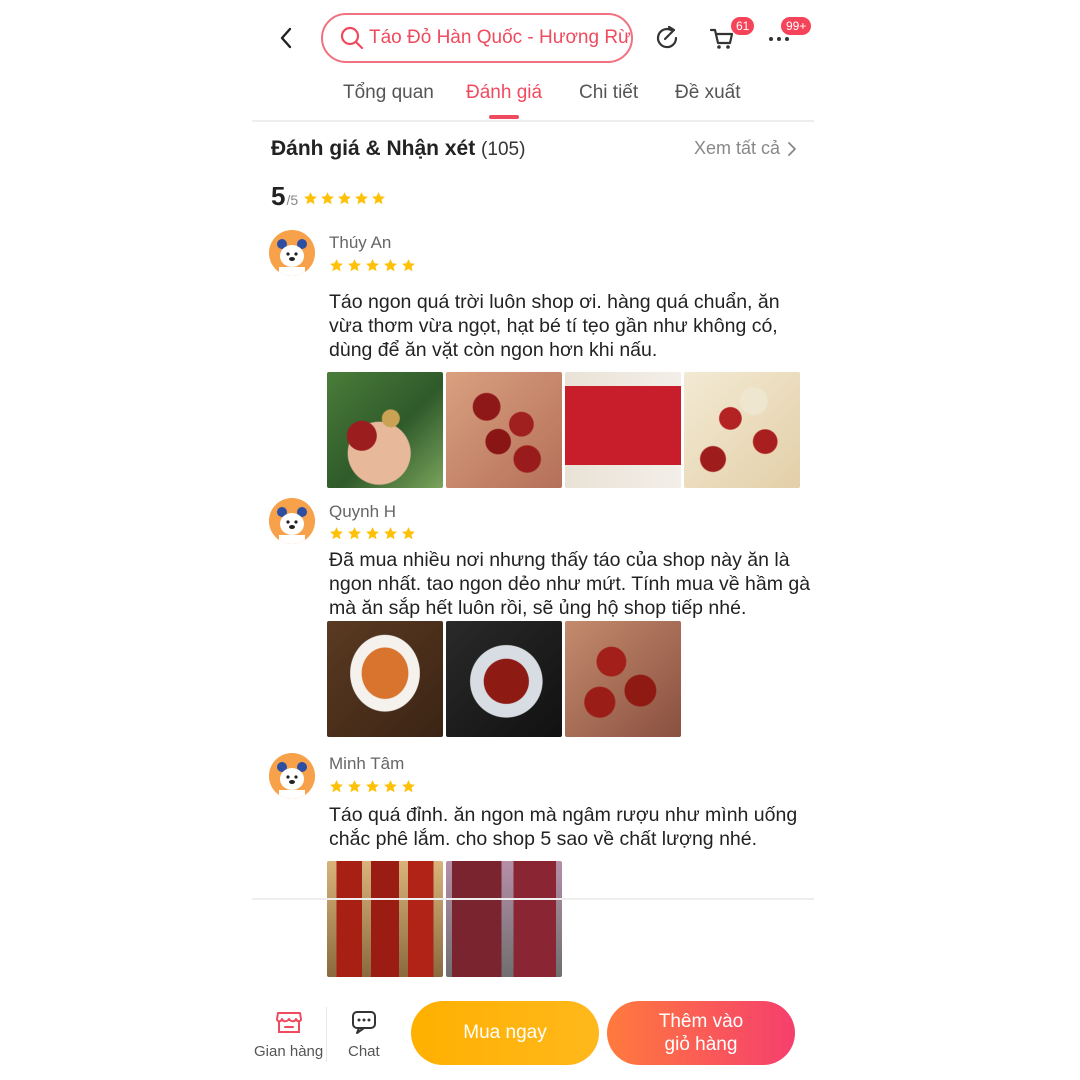 Image resolution: width=1080 pixels, height=1080 pixels. I want to click on cart-badge: 61, so click(743, 26).